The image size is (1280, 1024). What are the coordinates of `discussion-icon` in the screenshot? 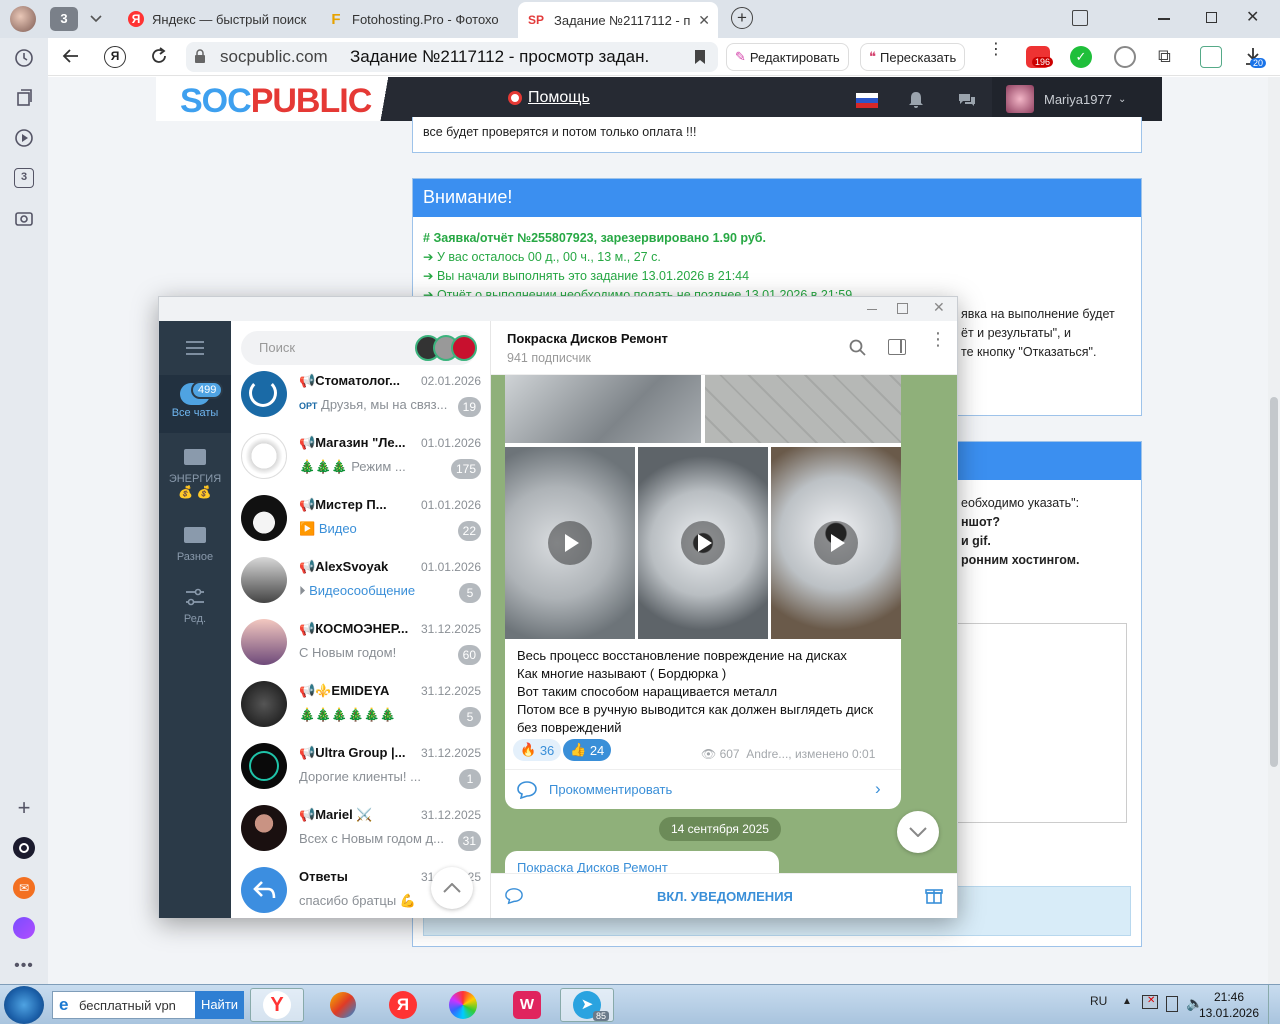 It's located at (514, 896).